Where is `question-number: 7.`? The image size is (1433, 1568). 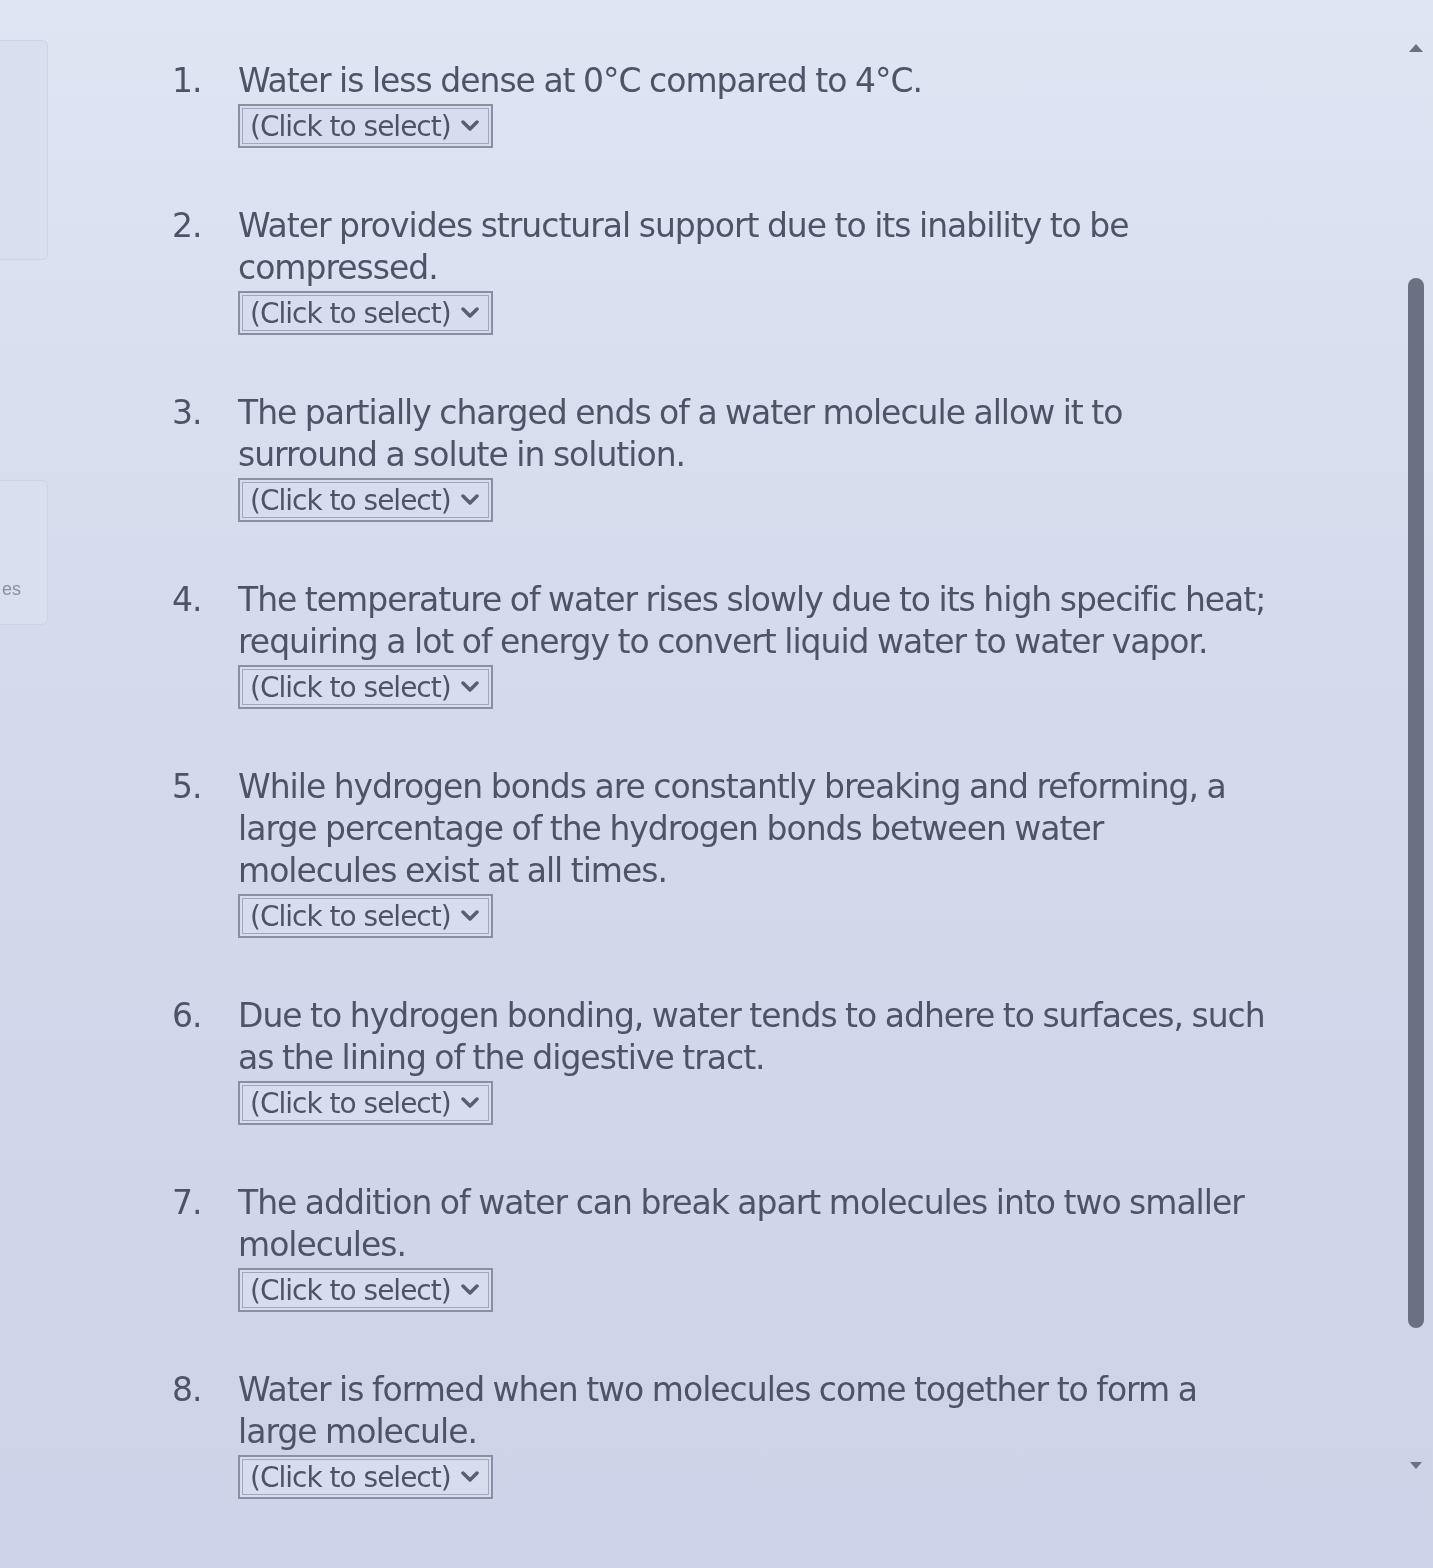 question-number: 7. is located at coordinates (187, 1203).